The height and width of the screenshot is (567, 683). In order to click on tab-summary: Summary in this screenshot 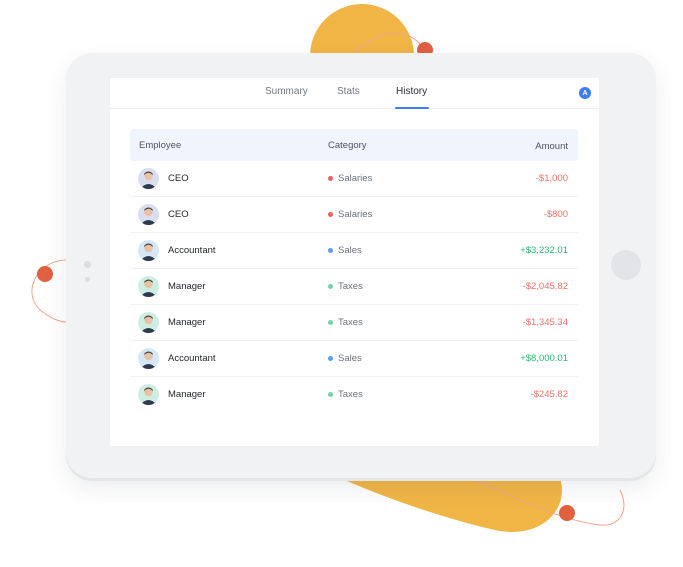, I will do `click(286, 91)`.